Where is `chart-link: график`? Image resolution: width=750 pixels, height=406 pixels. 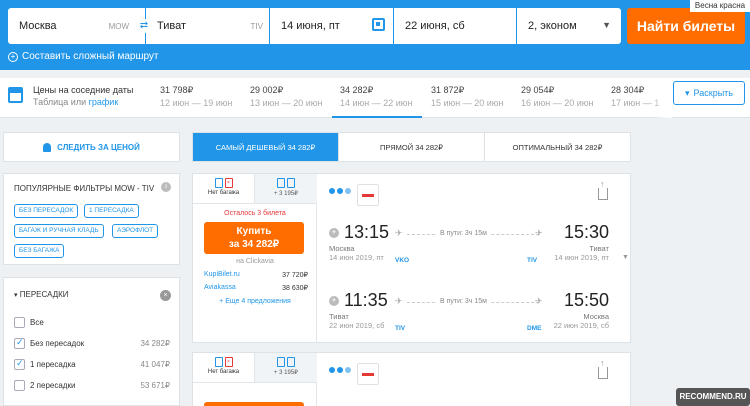 chart-link: график is located at coordinates (104, 102).